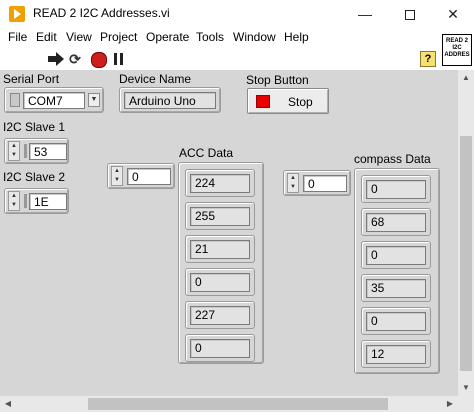 Image resolution: width=474 pixels, height=412 pixels. What do you see at coordinates (17, 14) in the screenshot?
I see `labview-app-icon` at bounding box center [17, 14].